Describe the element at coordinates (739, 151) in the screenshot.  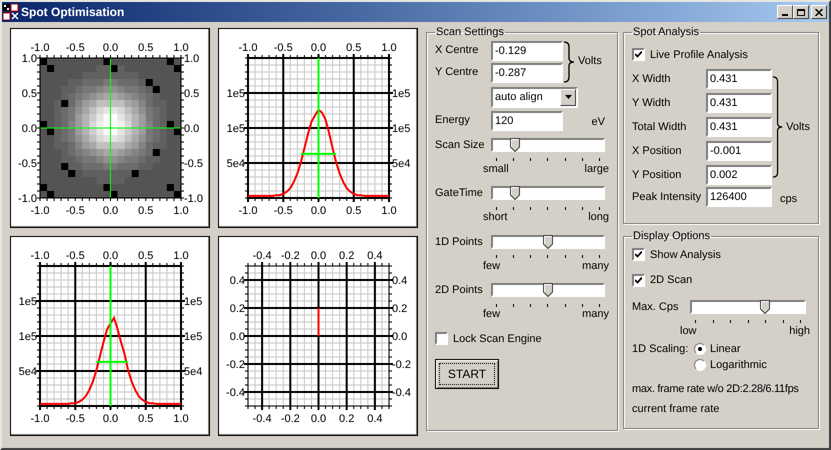
I see `input-field: -0.001` at that location.